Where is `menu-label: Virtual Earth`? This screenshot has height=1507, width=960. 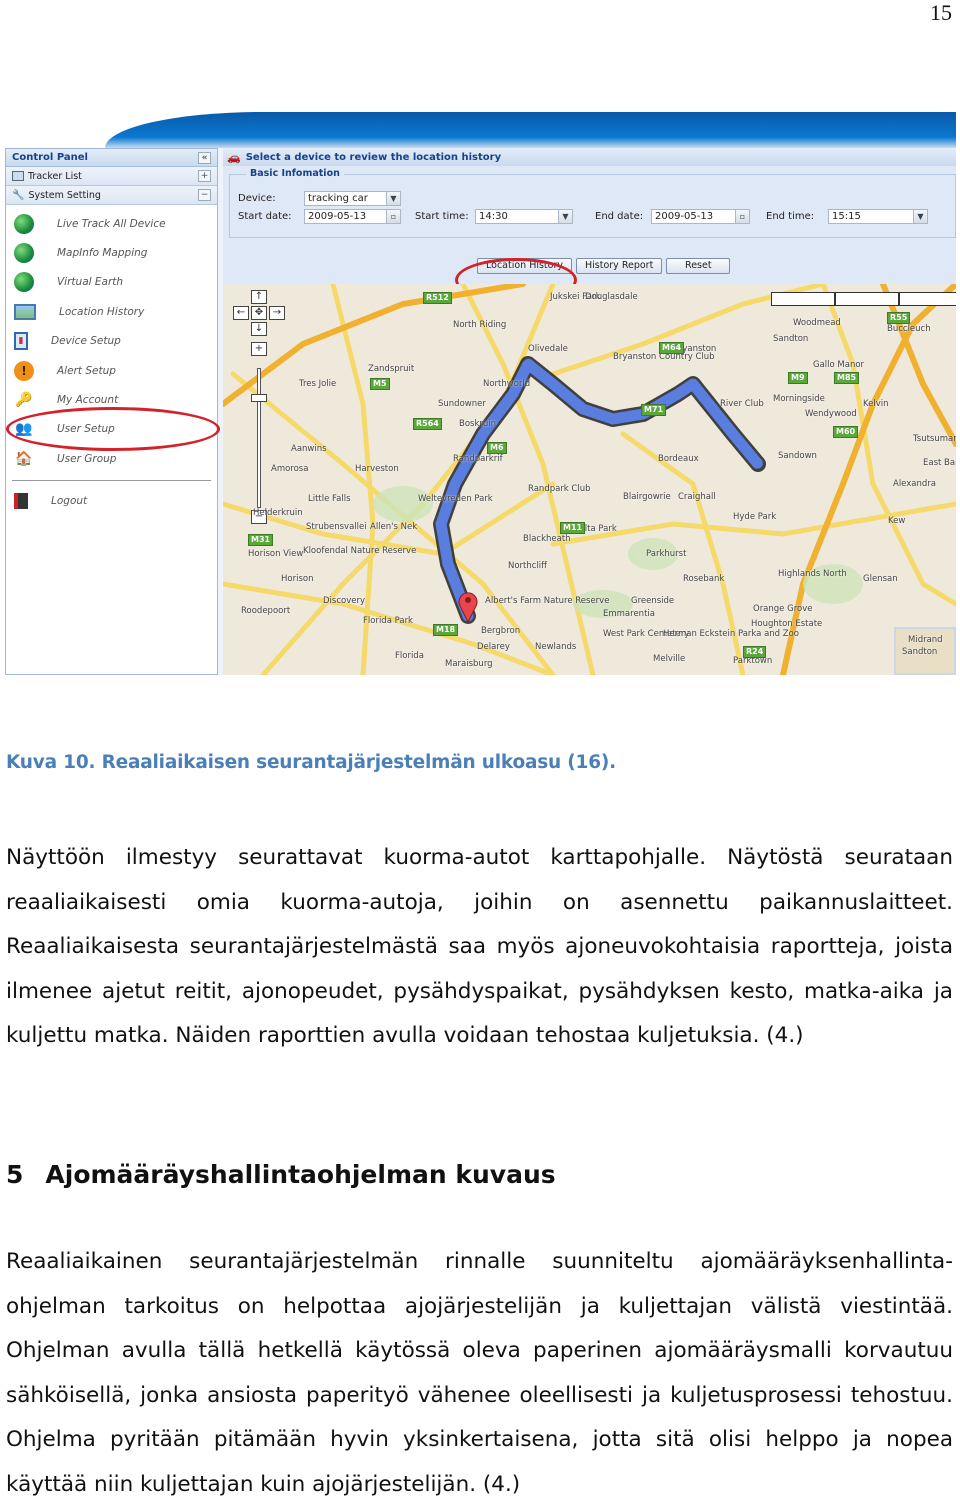 menu-label: Virtual Earth is located at coordinates (90, 282).